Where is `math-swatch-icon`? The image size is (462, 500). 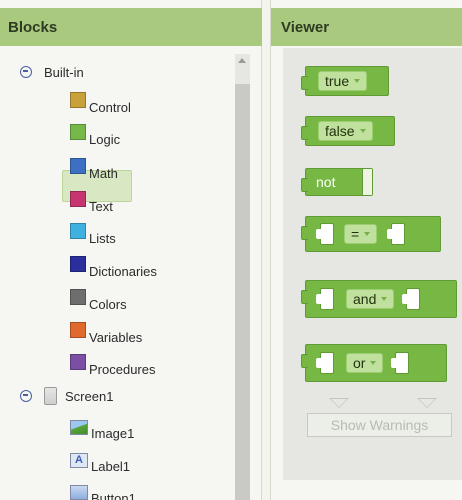
math-swatch-icon is located at coordinates (78, 166).